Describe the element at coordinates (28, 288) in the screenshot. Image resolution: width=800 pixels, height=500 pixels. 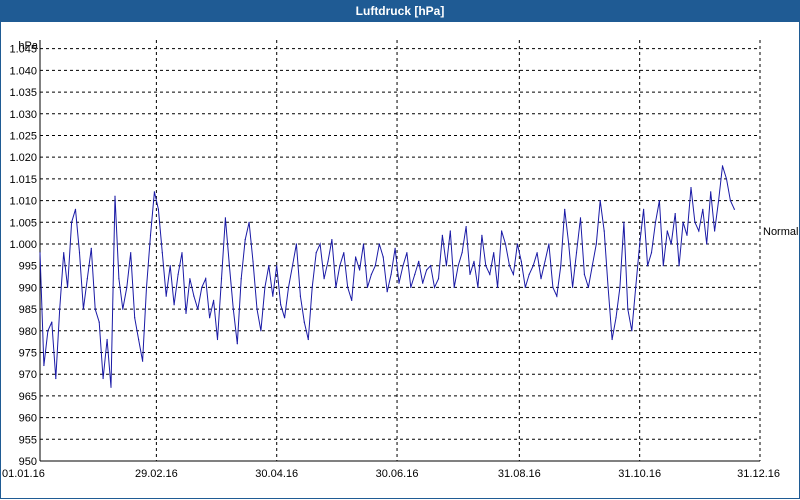
I see `y-tick-label: 990` at that location.